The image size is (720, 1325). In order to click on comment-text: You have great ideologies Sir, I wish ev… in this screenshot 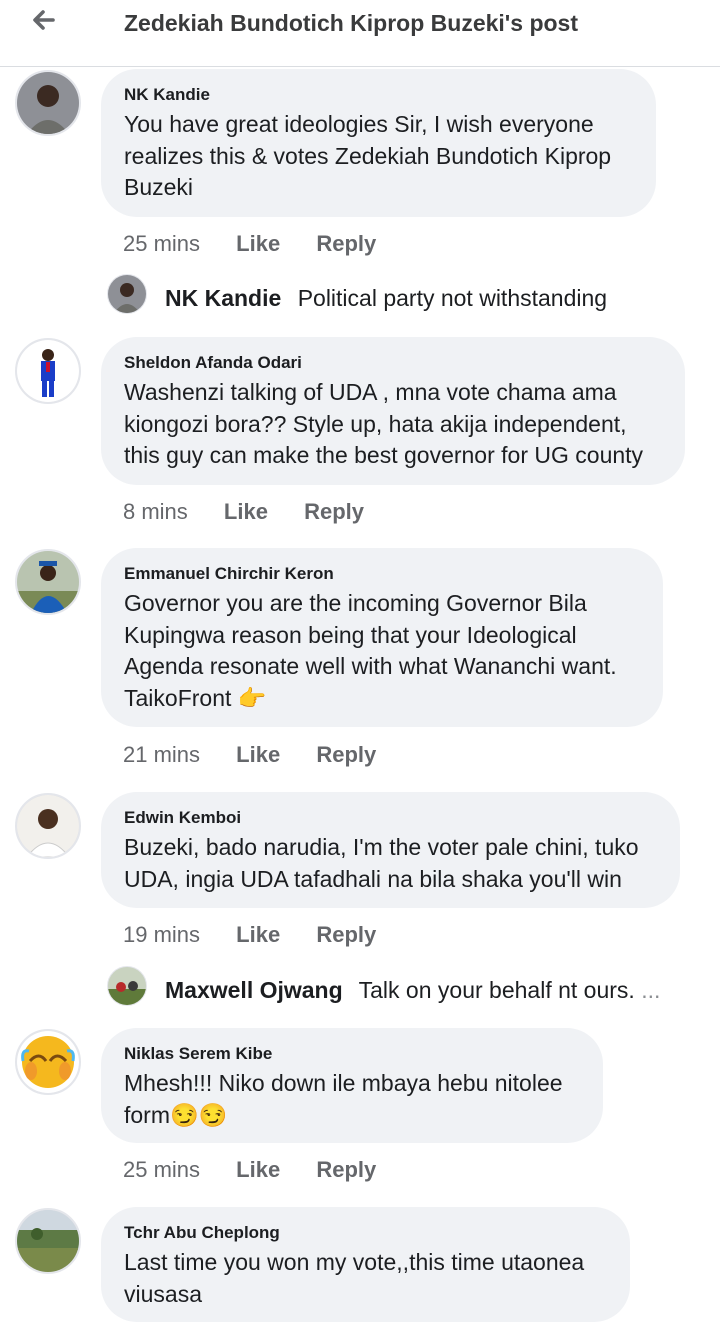, I will do `click(368, 155)`.